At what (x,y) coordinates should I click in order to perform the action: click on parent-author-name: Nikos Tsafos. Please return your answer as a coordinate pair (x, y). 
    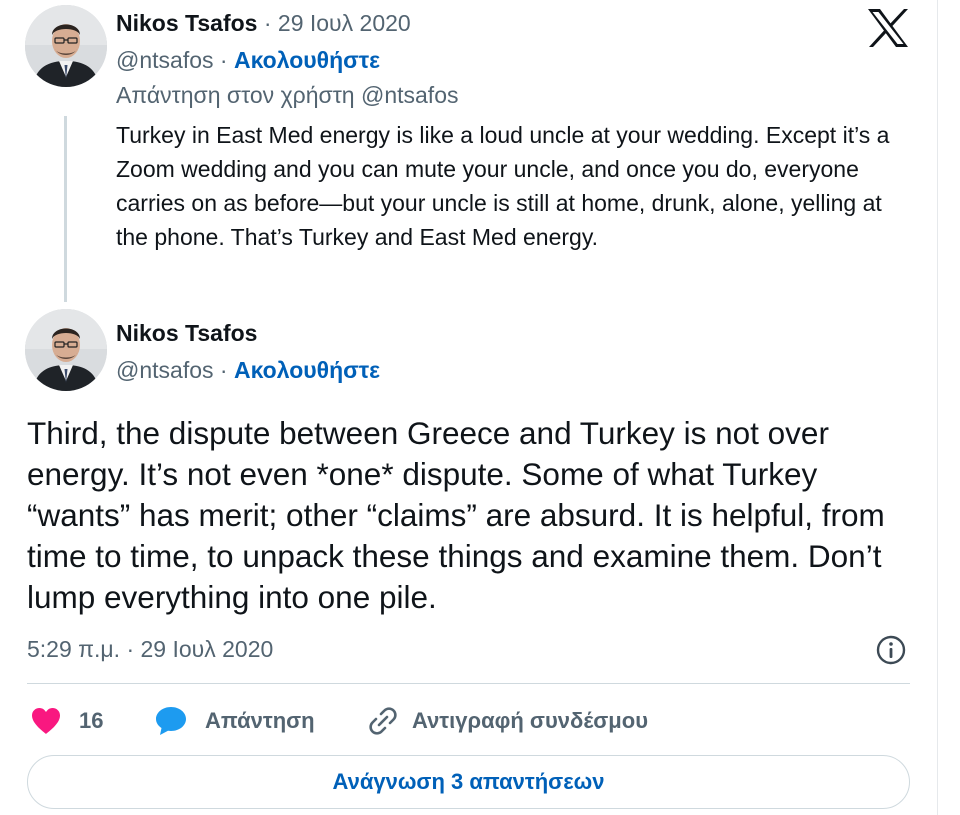
    Looking at the image, I should click on (186, 23).